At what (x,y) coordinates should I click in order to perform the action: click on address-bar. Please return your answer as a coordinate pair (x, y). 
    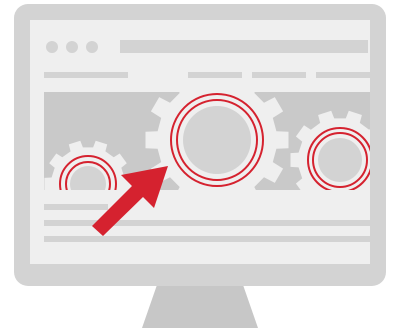
    Looking at the image, I should click on (244, 46).